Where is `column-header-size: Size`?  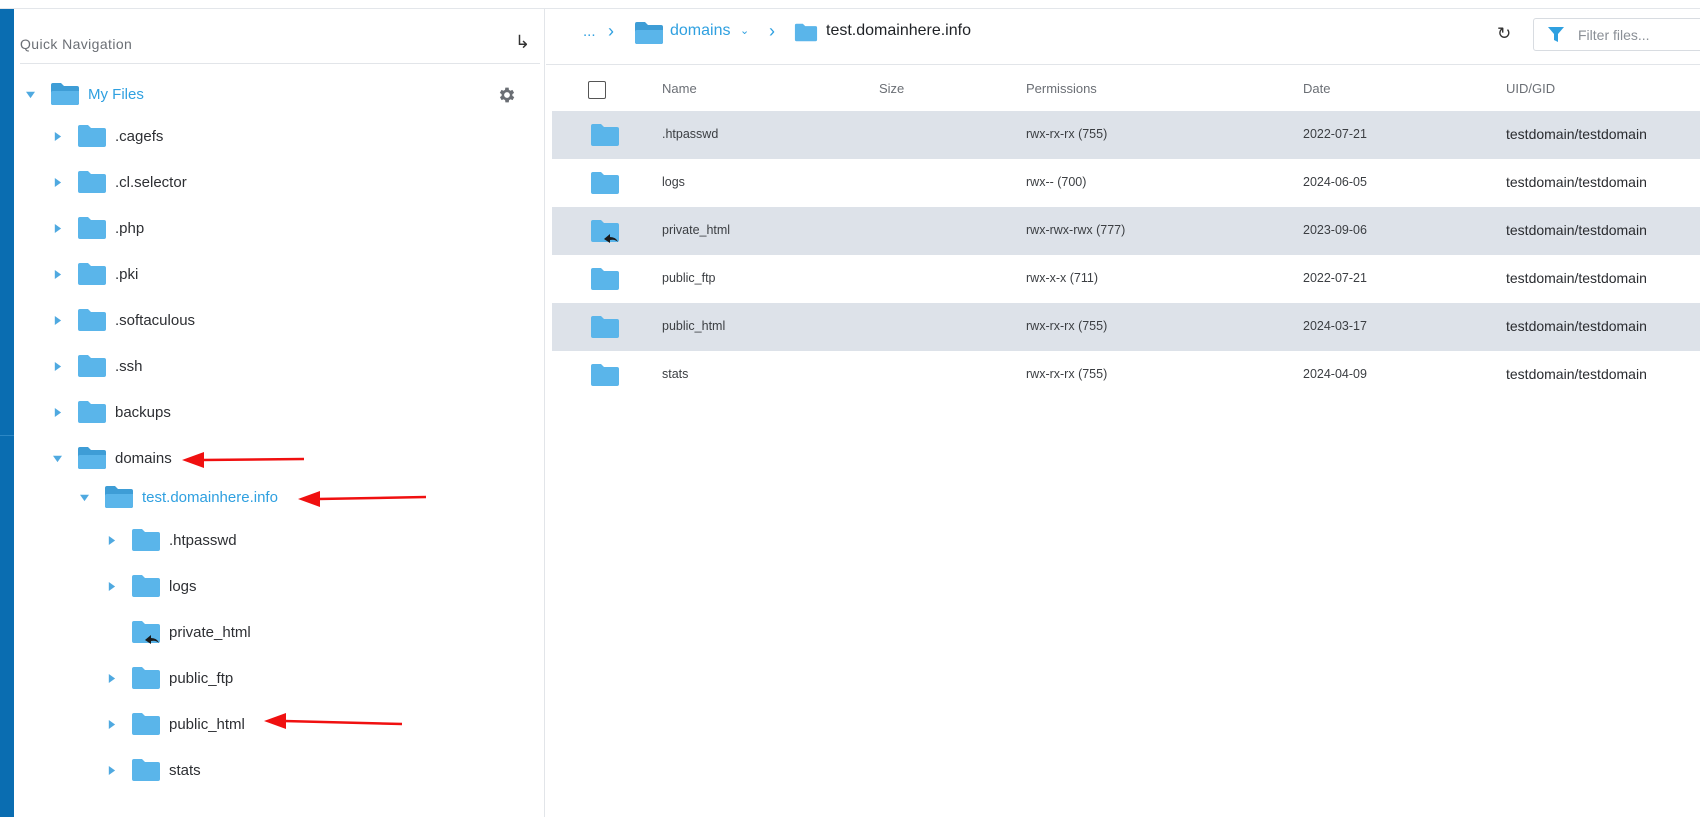
column-header-size: Size is located at coordinates (891, 88).